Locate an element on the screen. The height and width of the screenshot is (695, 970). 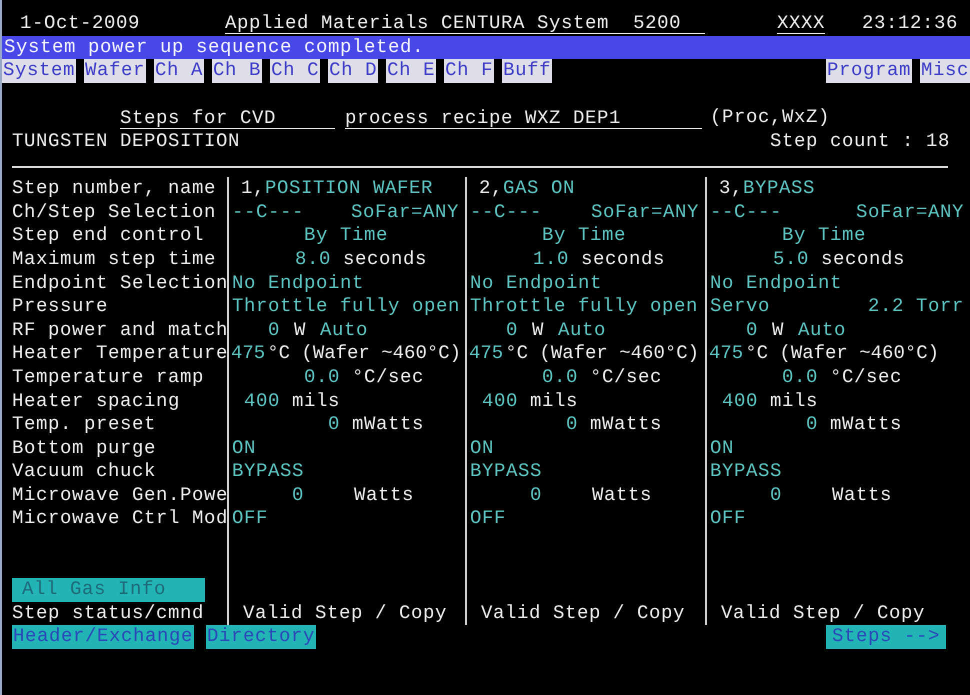
menu-tab: Wafer is located at coordinates (115, 71).